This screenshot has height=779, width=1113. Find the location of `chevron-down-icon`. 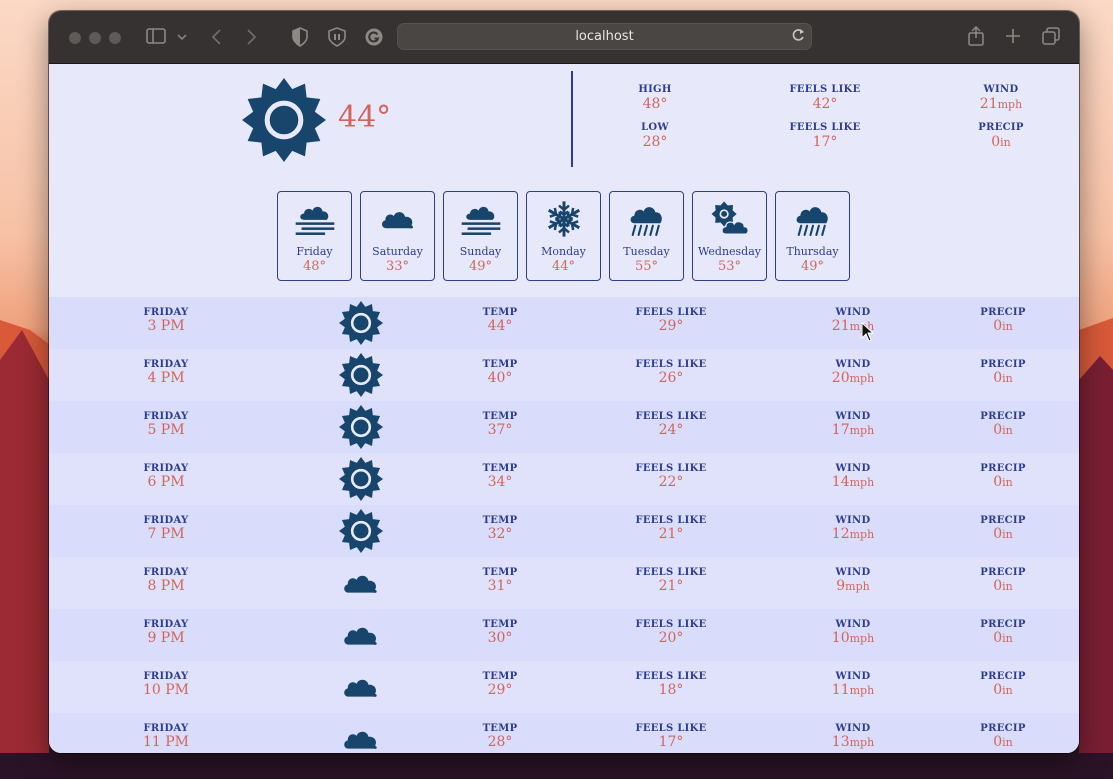

chevron-down-icon is located at coordinates (182, 37).